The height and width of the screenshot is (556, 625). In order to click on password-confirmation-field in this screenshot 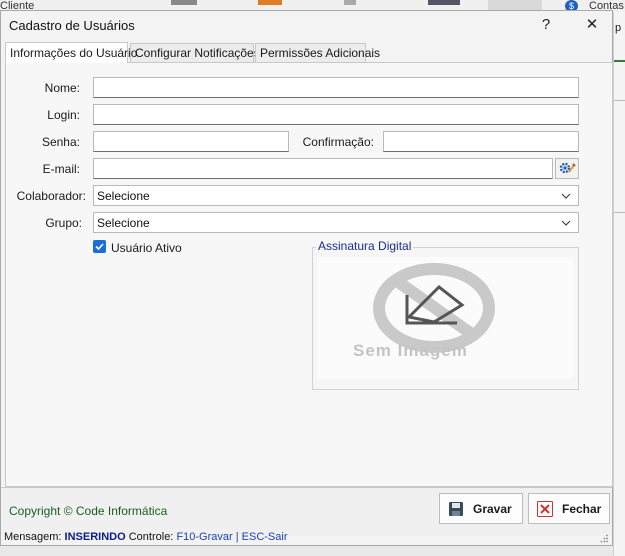, I will do `click(481, 141)`.